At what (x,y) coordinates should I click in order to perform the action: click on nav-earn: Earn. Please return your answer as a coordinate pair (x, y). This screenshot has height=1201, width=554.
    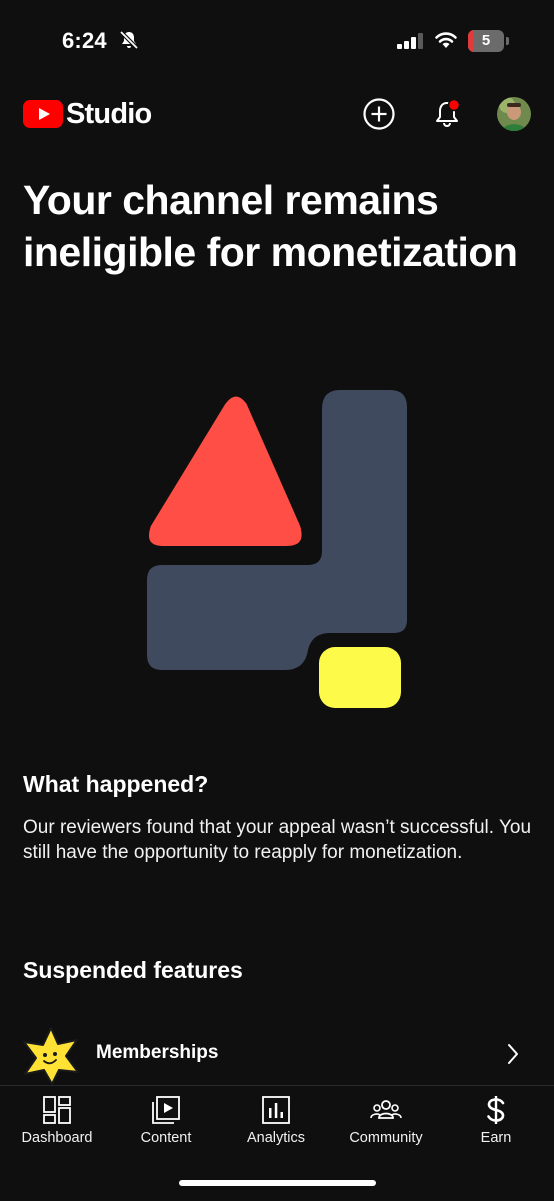
    Looking at the image, I should click on (496, 1125).